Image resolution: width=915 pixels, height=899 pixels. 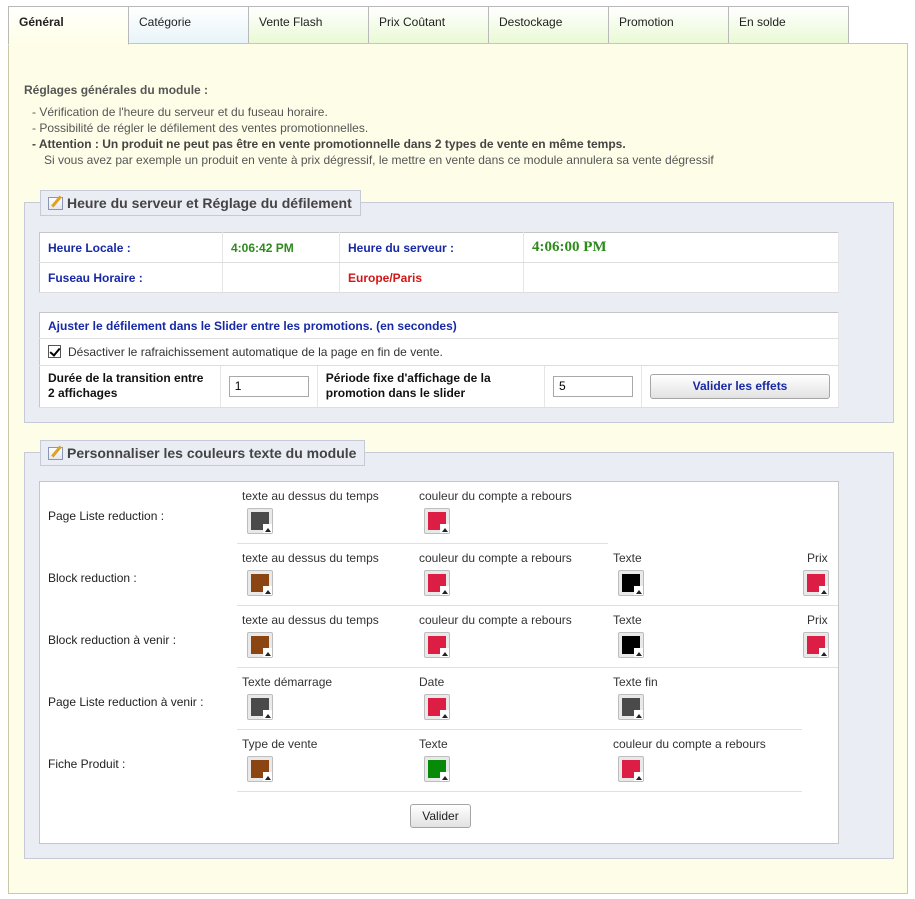 I want to click on tab-vente-flash: Vente Flash, so click(x=308, y=25).